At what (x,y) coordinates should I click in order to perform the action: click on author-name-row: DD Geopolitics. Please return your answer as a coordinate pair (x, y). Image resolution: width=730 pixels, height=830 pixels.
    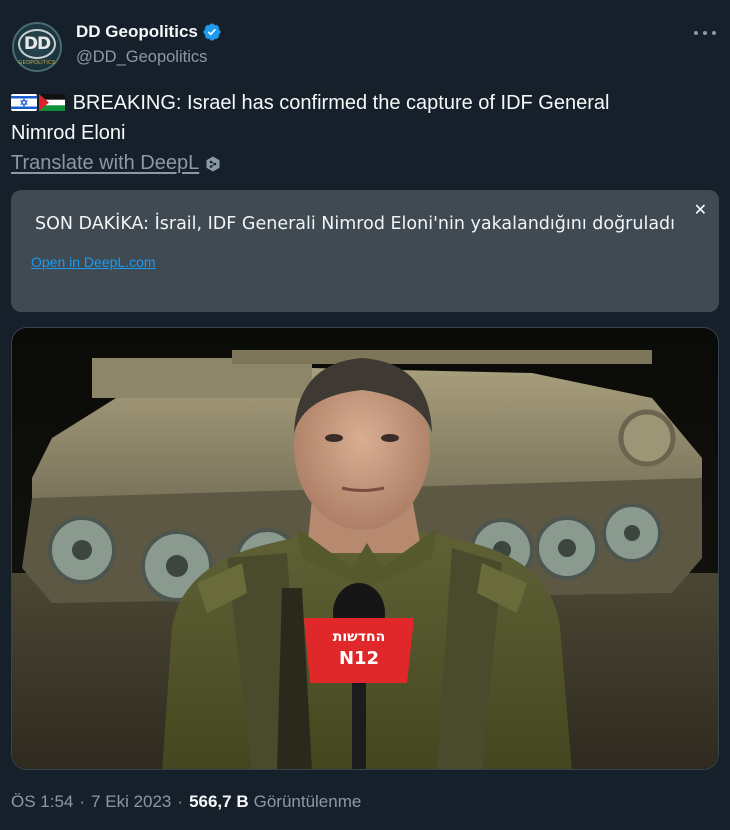
    Looking at the image, I should click on (149, 32).